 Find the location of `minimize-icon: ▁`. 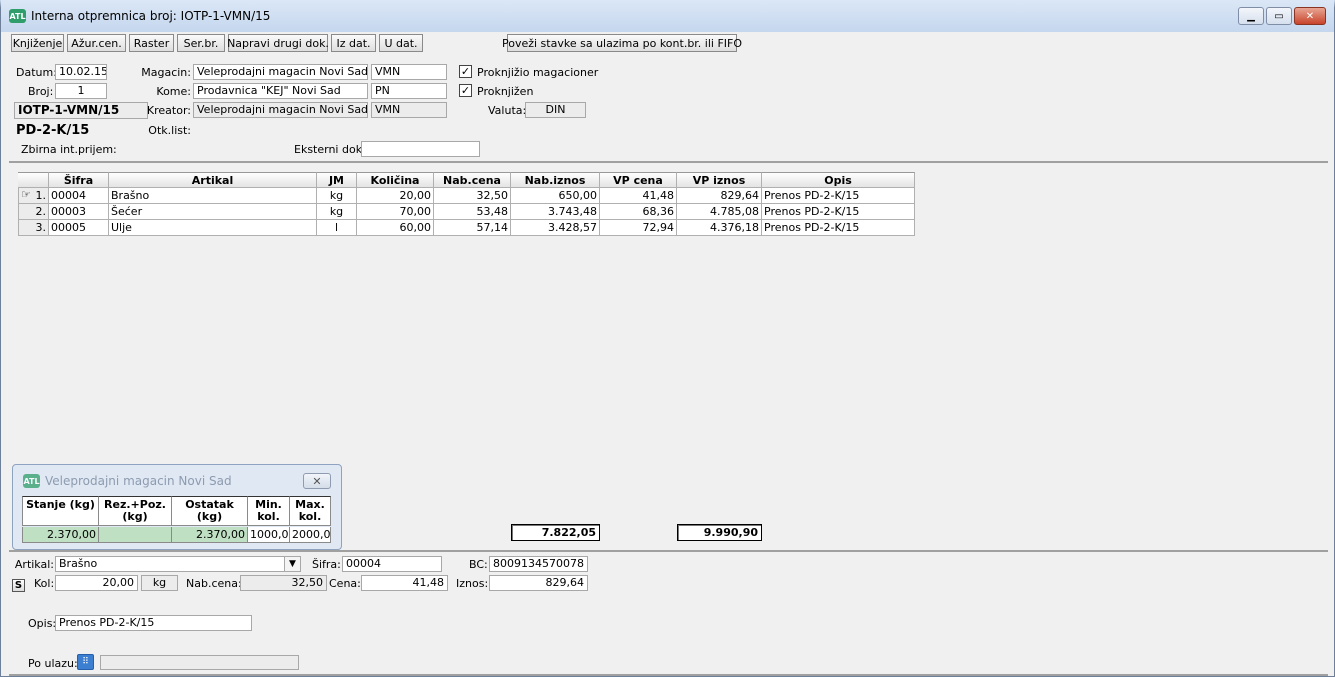

minimize-icon: ▁ is located at coordinates (1251, 16).